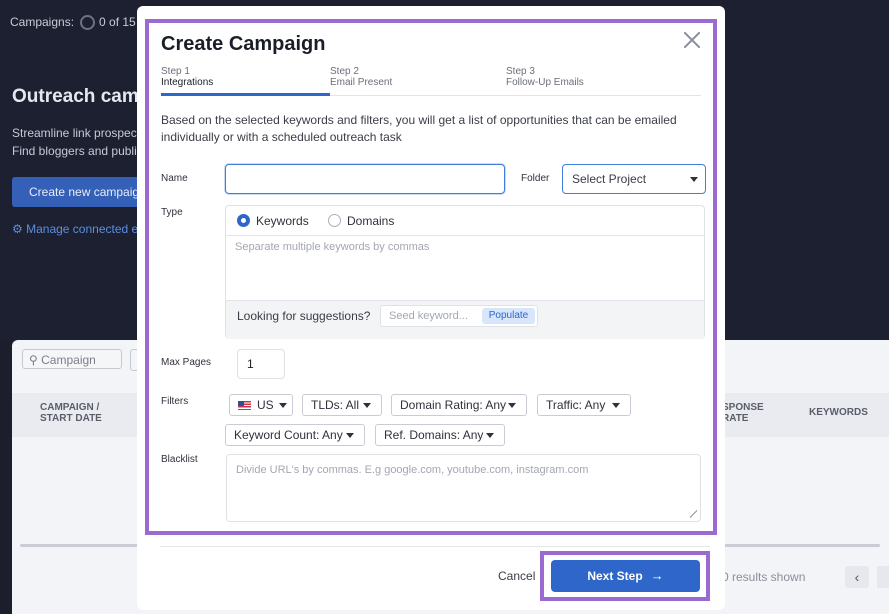 The image size is (889, 614). I want to click on page-title: Outreach cam, so click(75, 96).